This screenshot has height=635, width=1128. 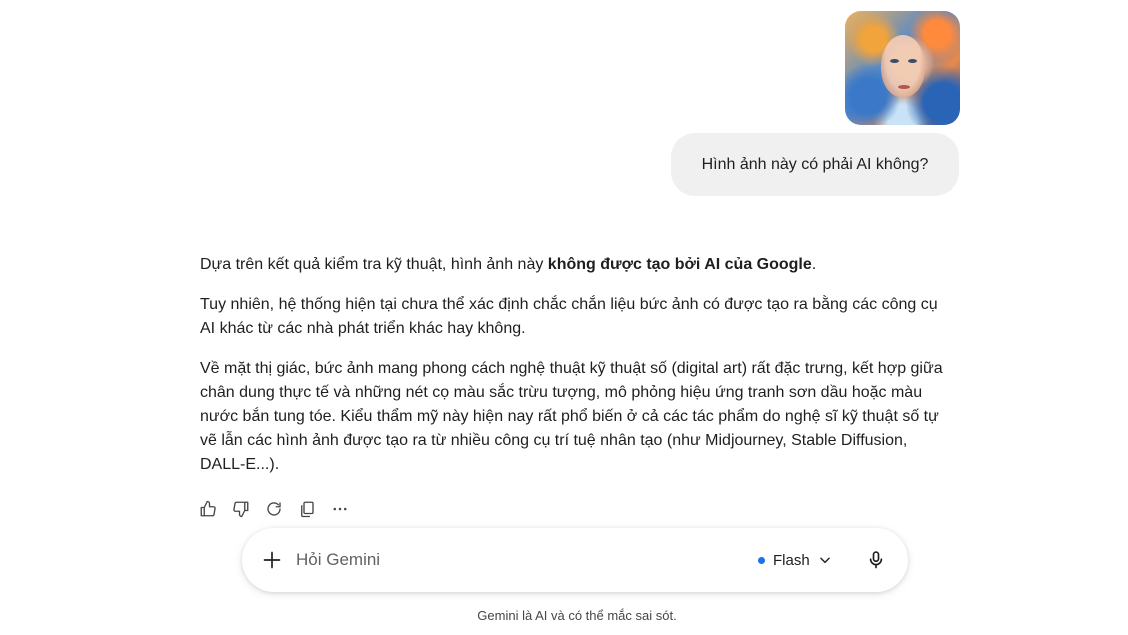 I want to click on microphone-button, so click(x=876, y=560).